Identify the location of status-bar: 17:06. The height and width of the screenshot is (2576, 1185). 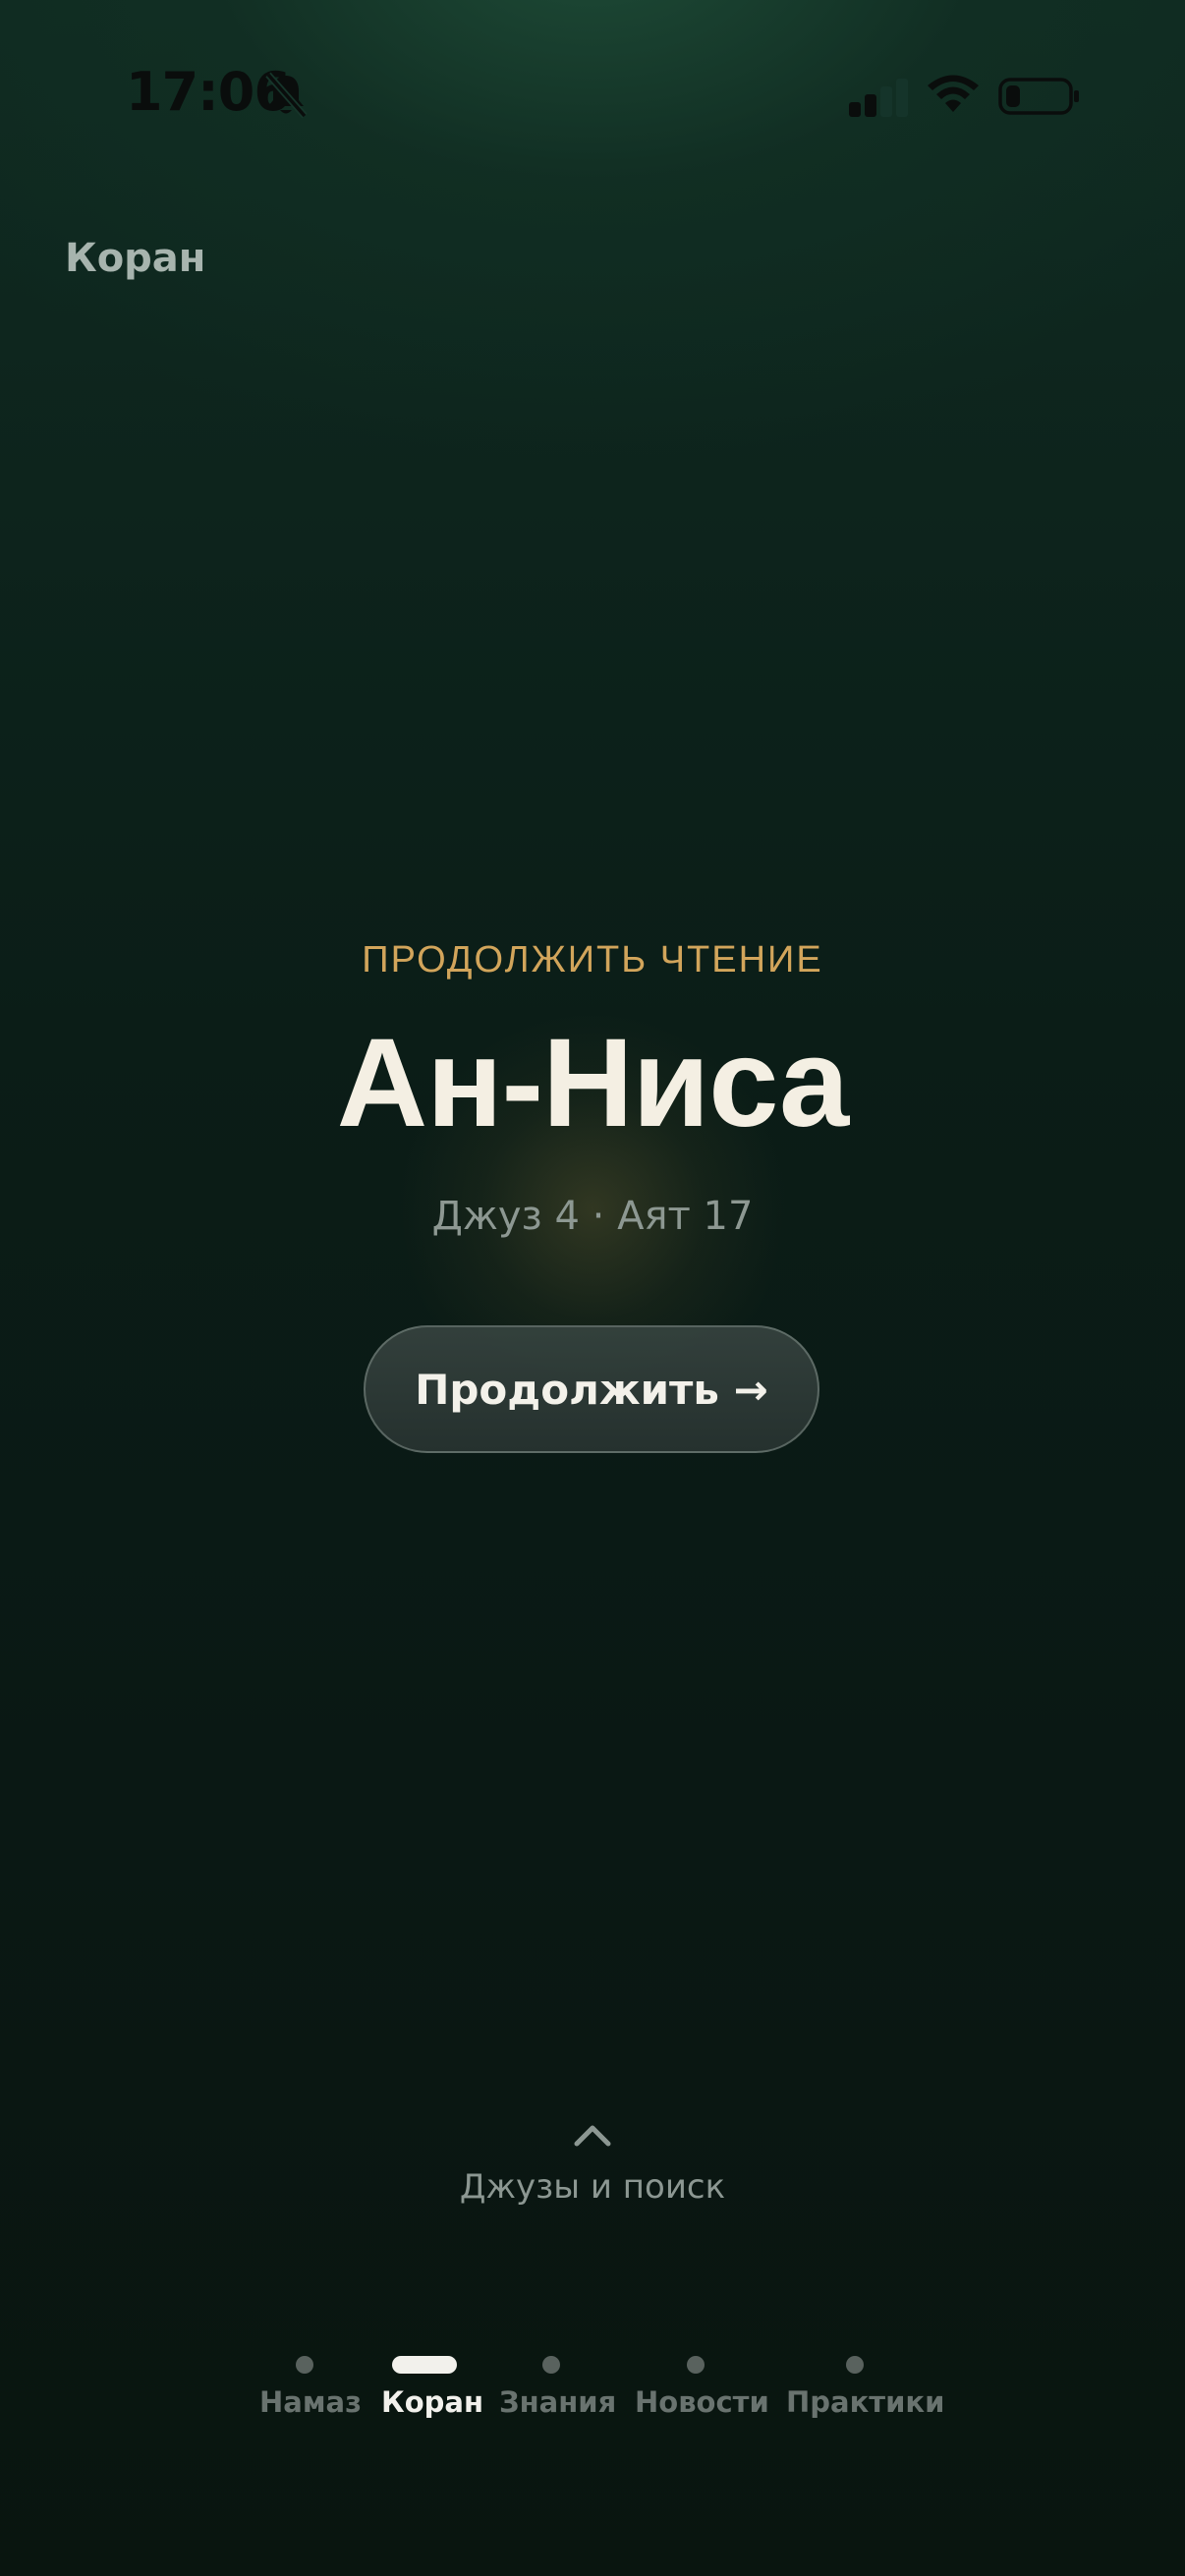
(592, 98).